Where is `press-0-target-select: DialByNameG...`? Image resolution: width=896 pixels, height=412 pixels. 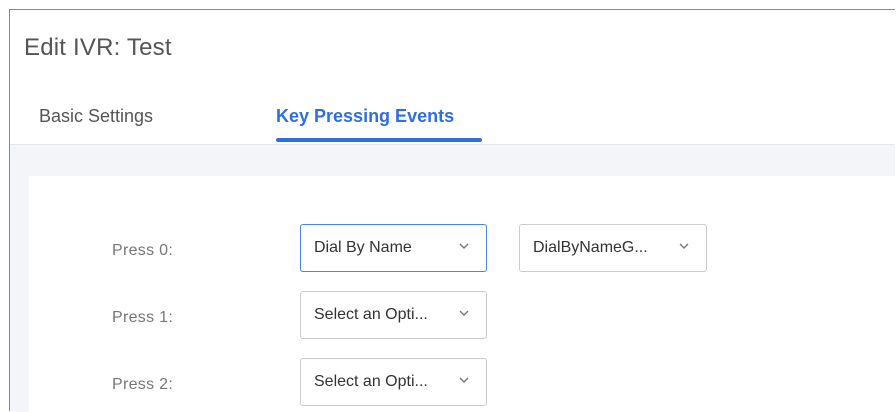 press-0-target-select: DialByNameG... is located at coordinates (613, 248).